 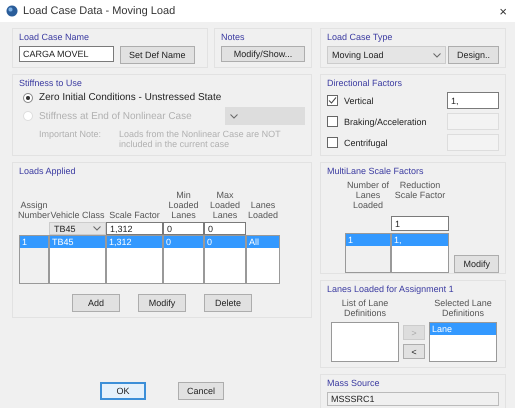 What do you see at coordinates (359, 101) in the screenshot?
I see `checkbox-label: Vertical` at bounding box center [359, 101].